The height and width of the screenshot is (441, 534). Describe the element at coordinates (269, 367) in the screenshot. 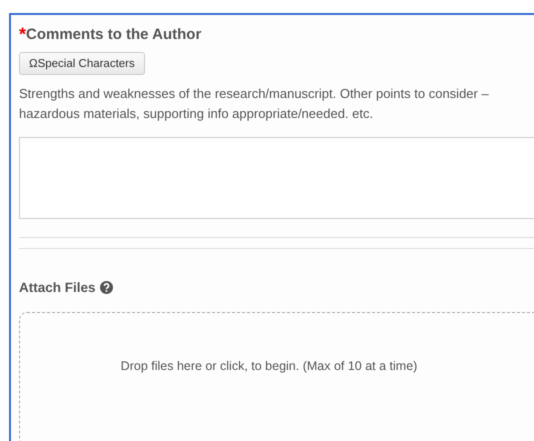

I see `dropzone-text: Drop files here or click, to begin. (Max of 10 at a time)` at that location.